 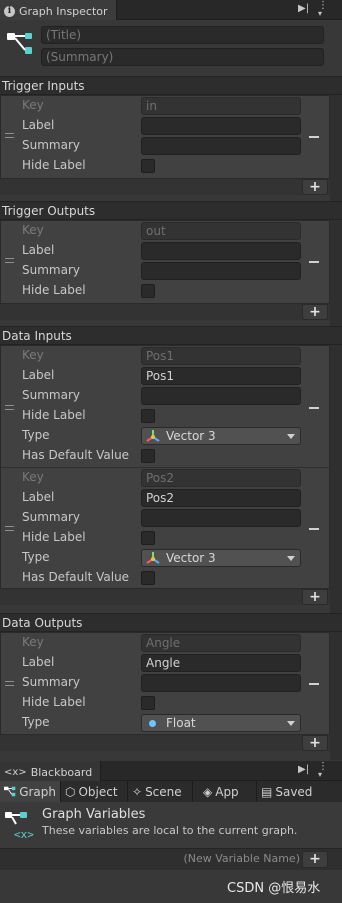 I want to click on tab-object-label: Object, so click(x=98, y=791).